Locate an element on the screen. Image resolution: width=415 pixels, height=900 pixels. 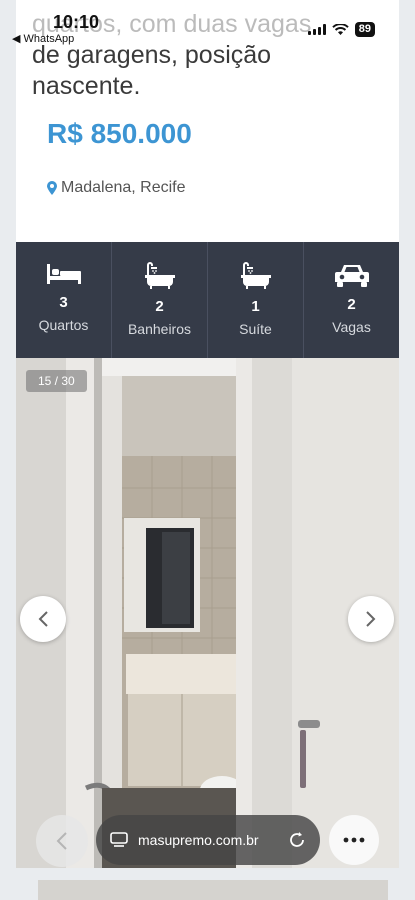
features-bar: 3 Quartos 2 Banheiros 1 Suíte 2 Vagas is located at coordinates (207, 300).